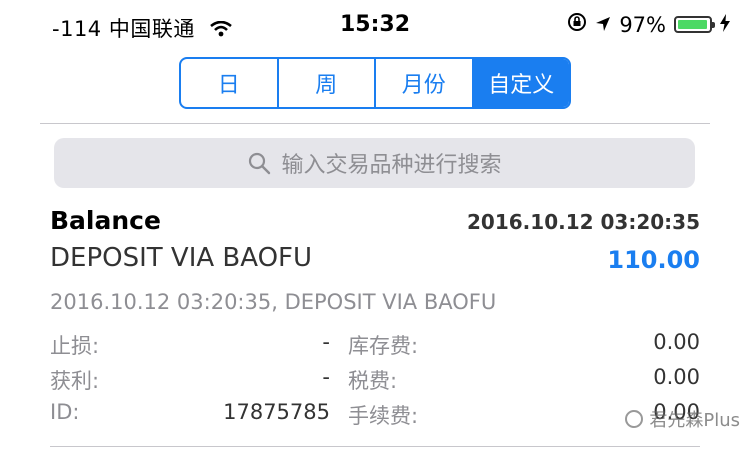 Image resolution: width=750 pixels, height=454 pixels. Describe the element at coordinates (423, 83) in the screenshot. I see `segment-month: 月份` at that location.